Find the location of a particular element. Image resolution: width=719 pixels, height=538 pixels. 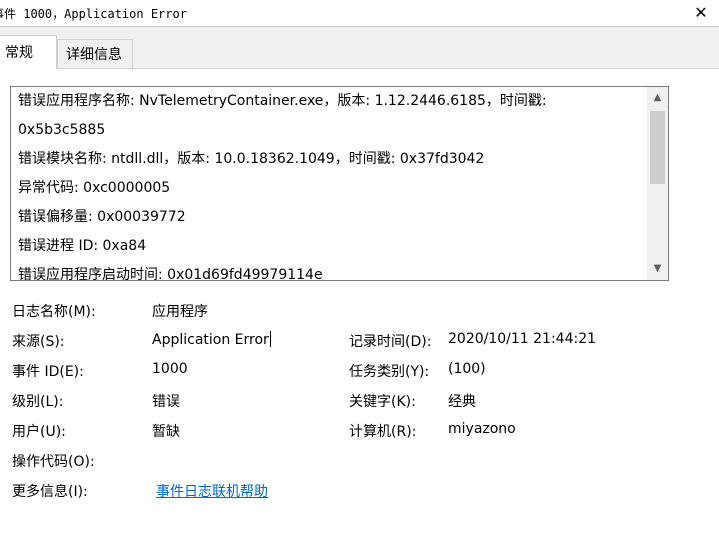

description-line: 错误应用程序启动时间: 0x01d69fd49979114e is located at coordinates (170, 274).